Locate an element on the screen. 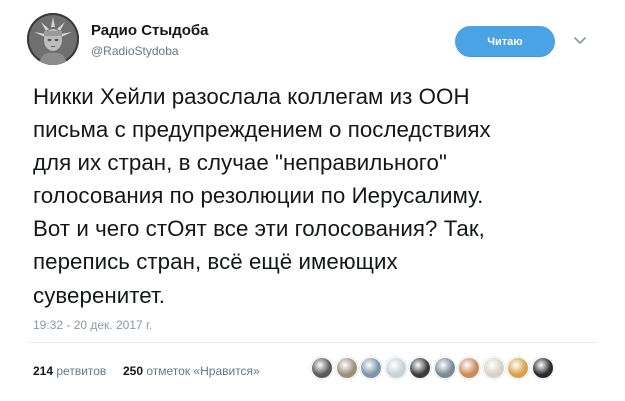  chevron-down-icon is located at coordinates (580, 41).